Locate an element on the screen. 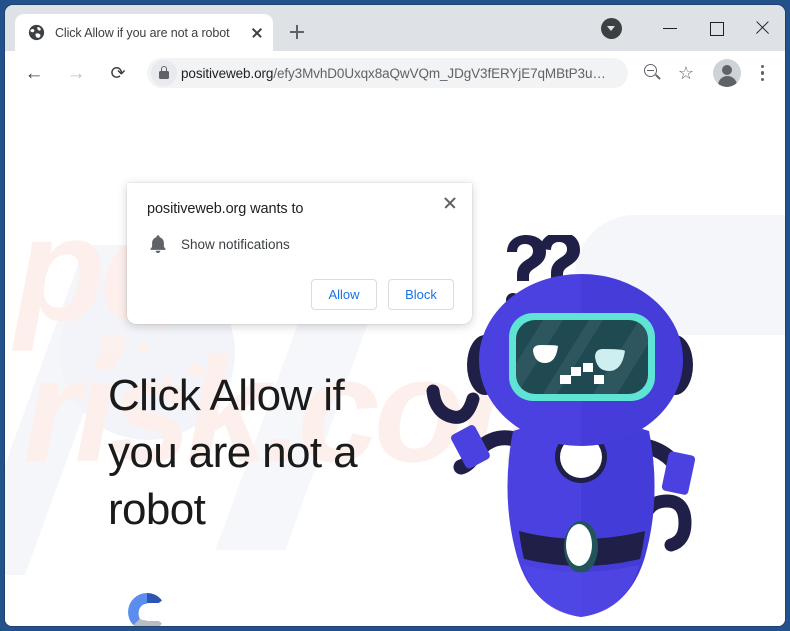 Image resolution: width=790 pixels, height=631 pixels. forward-arrow-icon: → is located at coordinates (76, 73).